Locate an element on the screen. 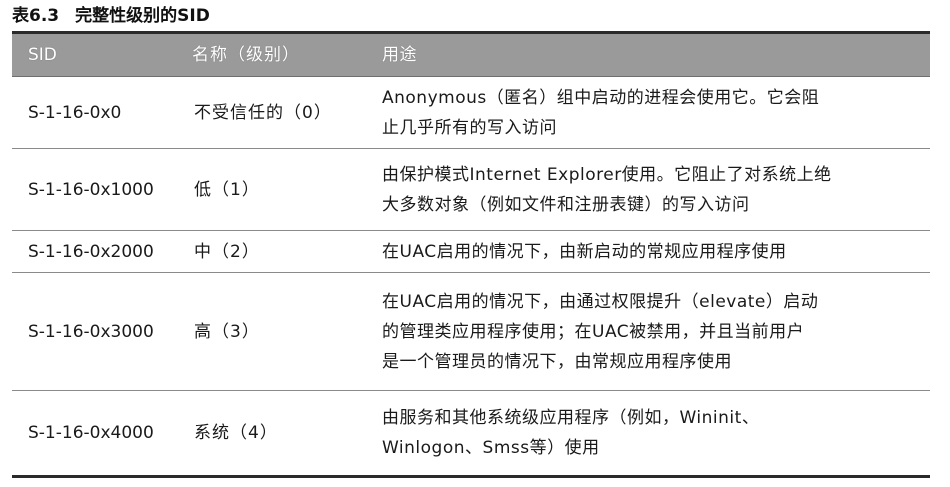 The image size is (950, 487). usage-line: 大多数对象（例如文件和注册表键）的写入访问 is located at coordinates (566, 204).